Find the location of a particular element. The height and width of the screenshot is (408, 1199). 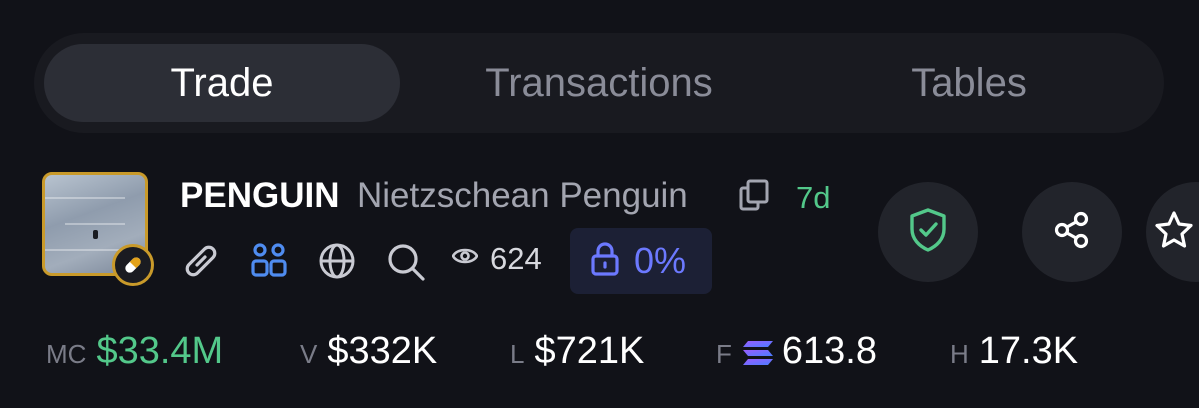

stat-volume: V $332K is located at coordinates (368, 351).